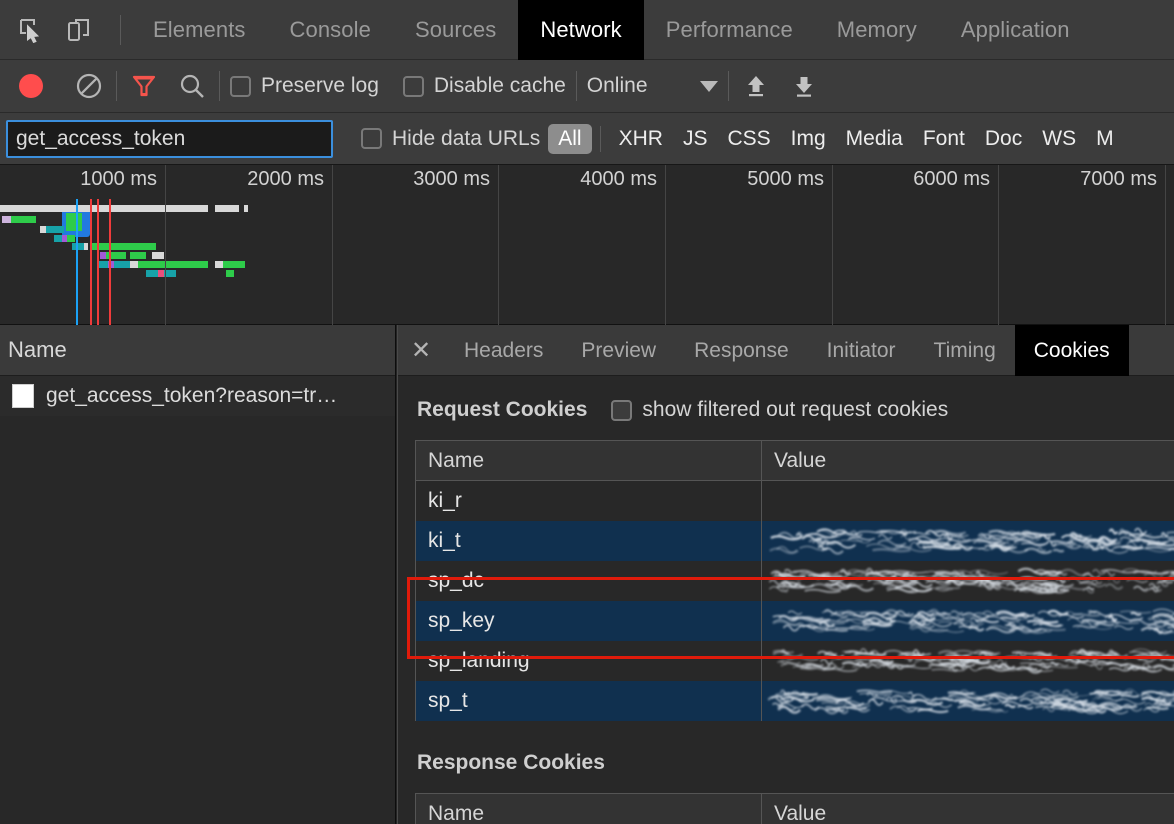 The width and height of the screenshot is (1174, 824). Describe the element at coordinates (589, 541) in the screenshot. I see `cookie-name-cell: ki_t` at that location.